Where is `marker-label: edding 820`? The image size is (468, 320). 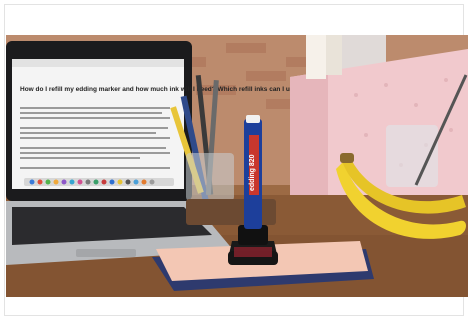 marker-label: edding 820 is located at coordinates (252, 172).